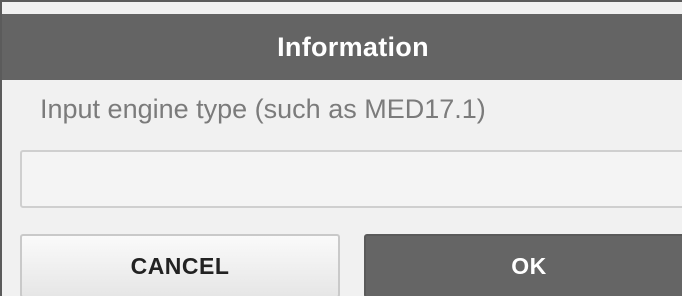 Image resolution: width=682 pixels, height=300 pixels. What do you see at coordinates (523, 266) in the screenshot?
I see `ok-button: OK` at bounding box center [523, 266].